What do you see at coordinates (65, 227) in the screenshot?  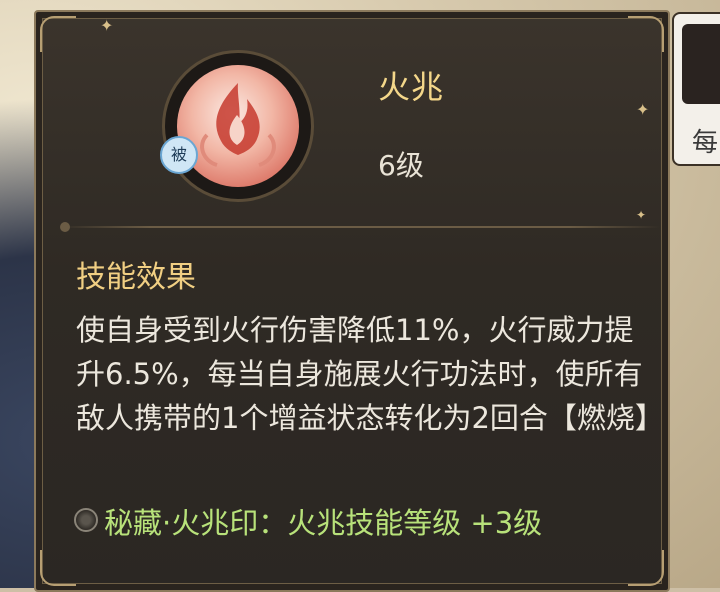 I see `divider-ornament` at bounding box center [65, 227].